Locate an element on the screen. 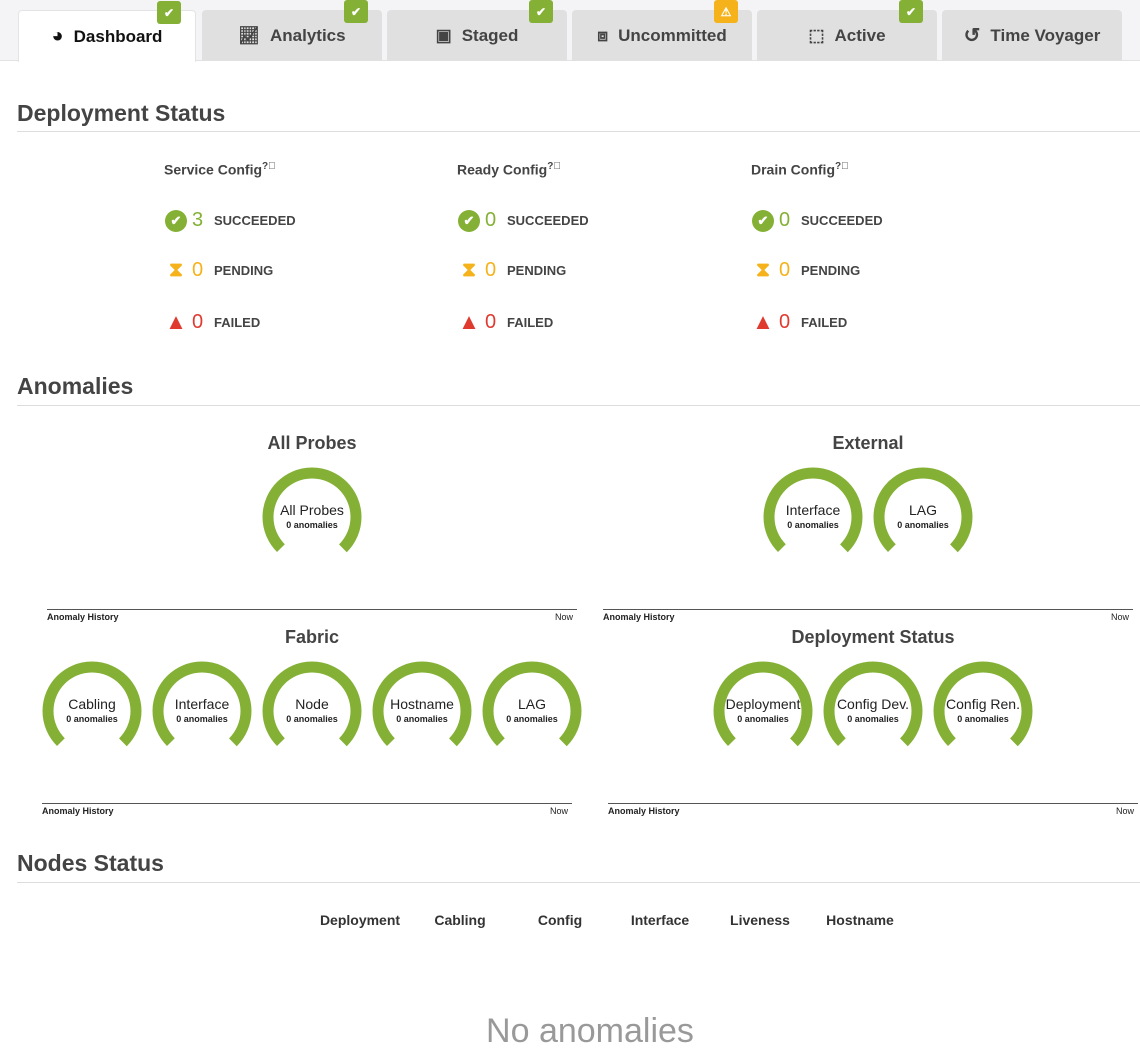  nodes-column-header: Hostname is located at coordinates (860, 920).